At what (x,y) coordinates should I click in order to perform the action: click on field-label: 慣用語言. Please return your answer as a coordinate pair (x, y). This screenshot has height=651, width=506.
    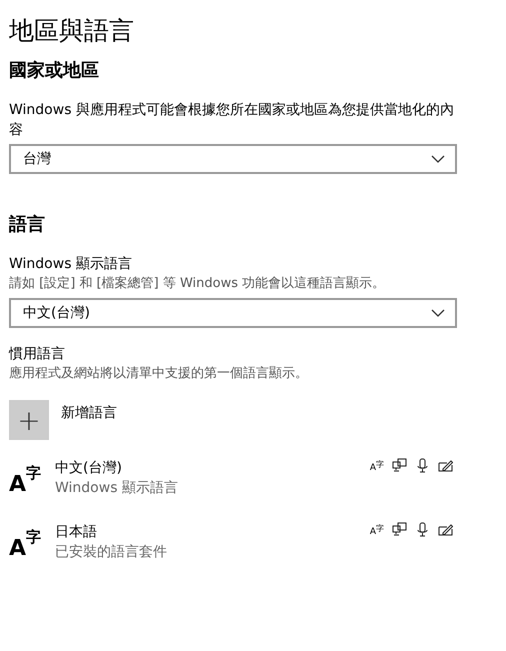
    Looking at the image, I should click on (37, 354).